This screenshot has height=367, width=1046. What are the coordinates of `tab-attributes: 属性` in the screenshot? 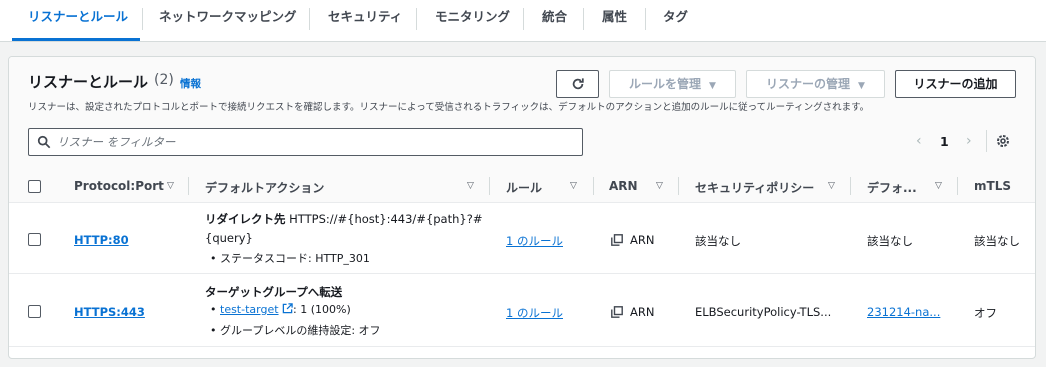 It's located at (614, 20).